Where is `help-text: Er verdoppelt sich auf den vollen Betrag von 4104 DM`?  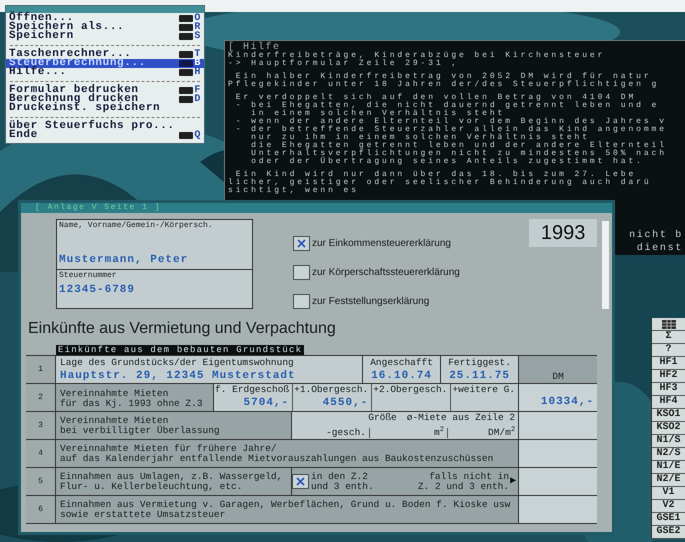 help-text: Er verdoppelt sich auf den vollen Betrag von 4104 DM is located at coordinates (435, 98).